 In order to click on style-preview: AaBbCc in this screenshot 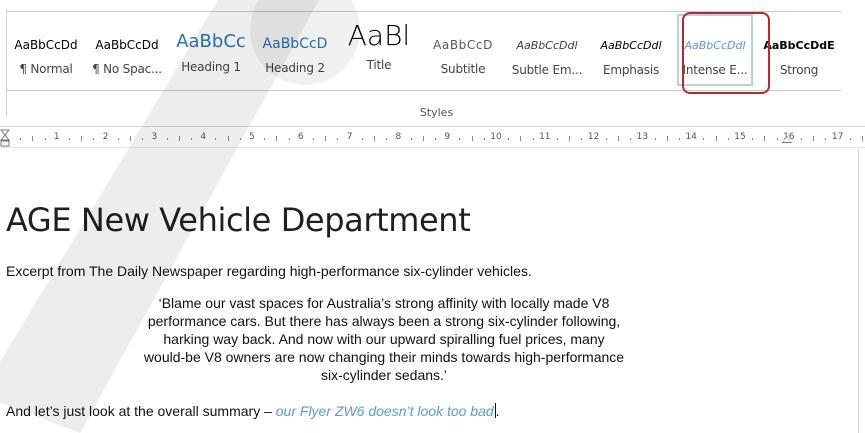, I will do `click(211, 41)`.